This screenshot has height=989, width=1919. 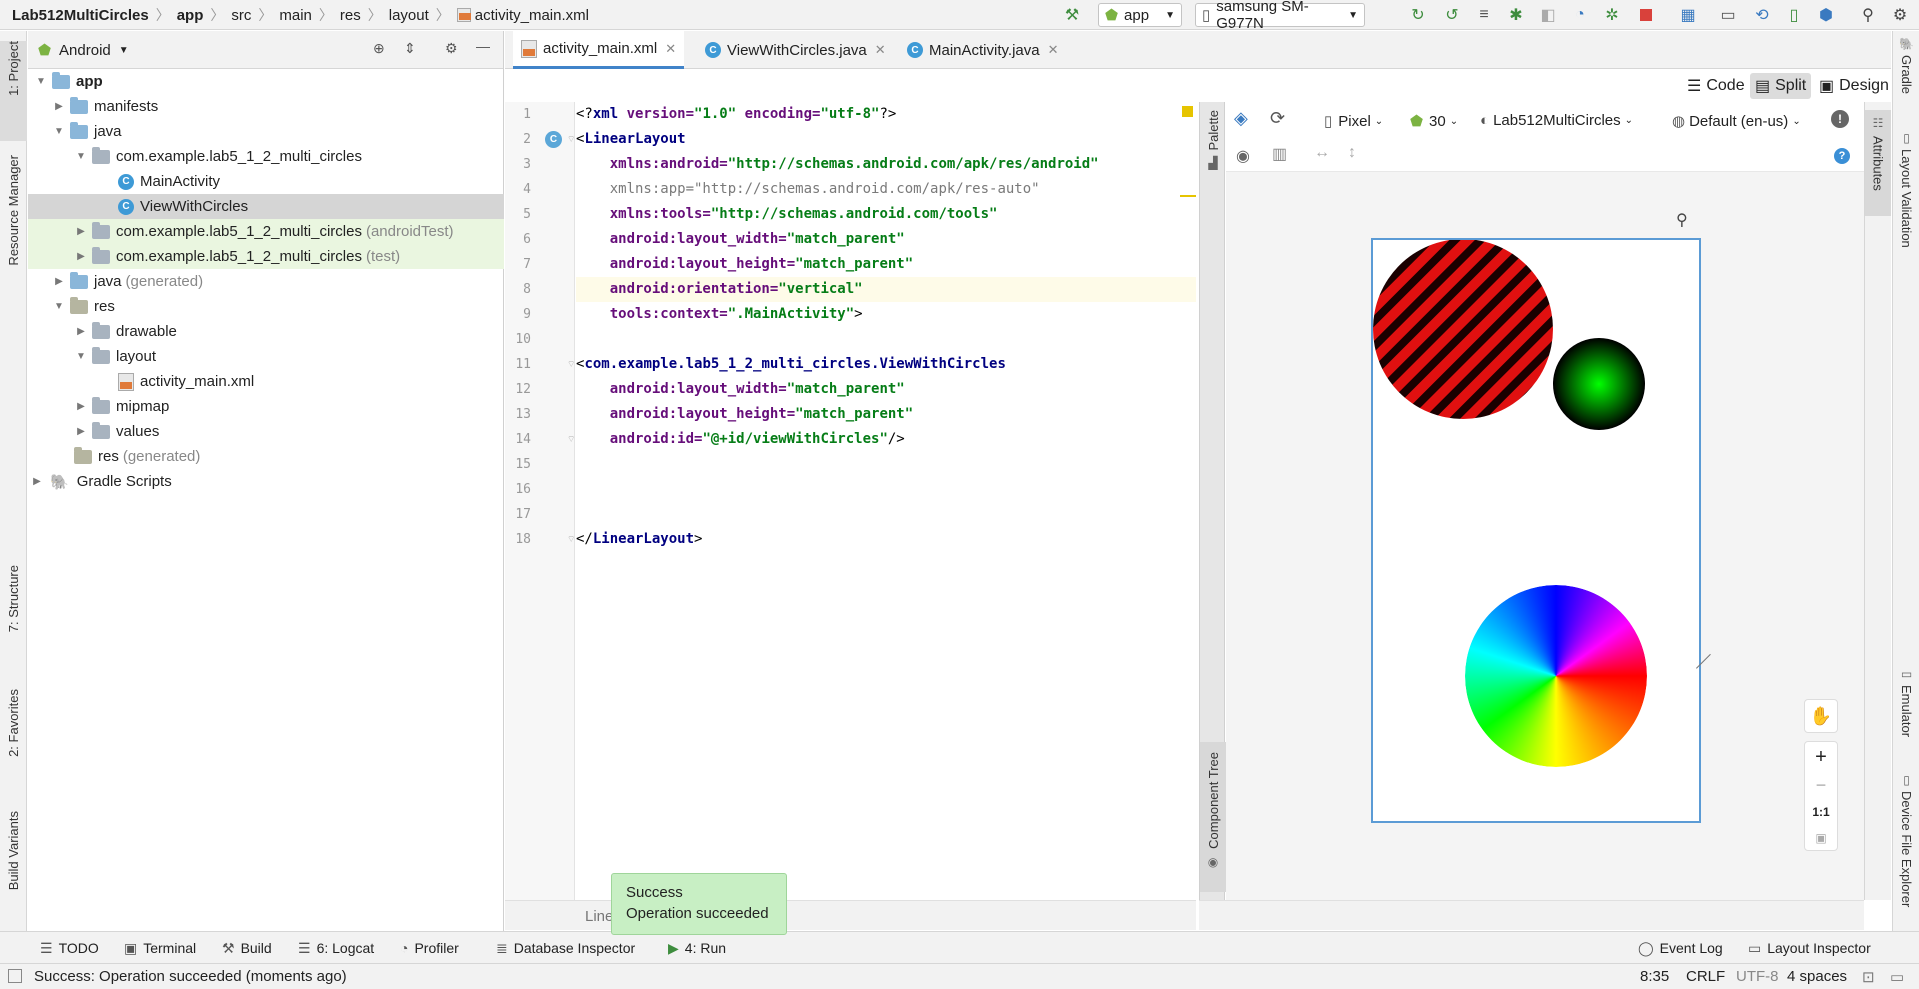 What do you see at coordinates (1072, 15) in the screenshot?
I see `hammer-icon: ⚒` at bounding box center [1072, 15].